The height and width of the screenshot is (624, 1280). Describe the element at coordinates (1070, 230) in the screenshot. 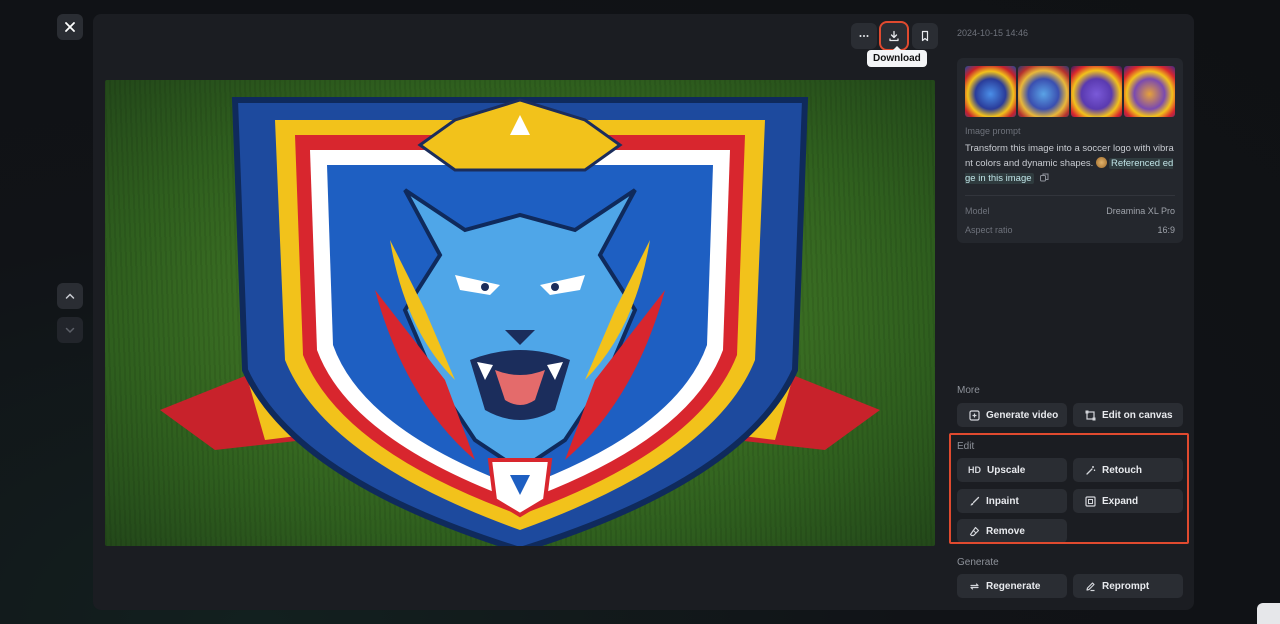

I see `aspect-ratio-row: Aspect ratio 16:9` at that location.